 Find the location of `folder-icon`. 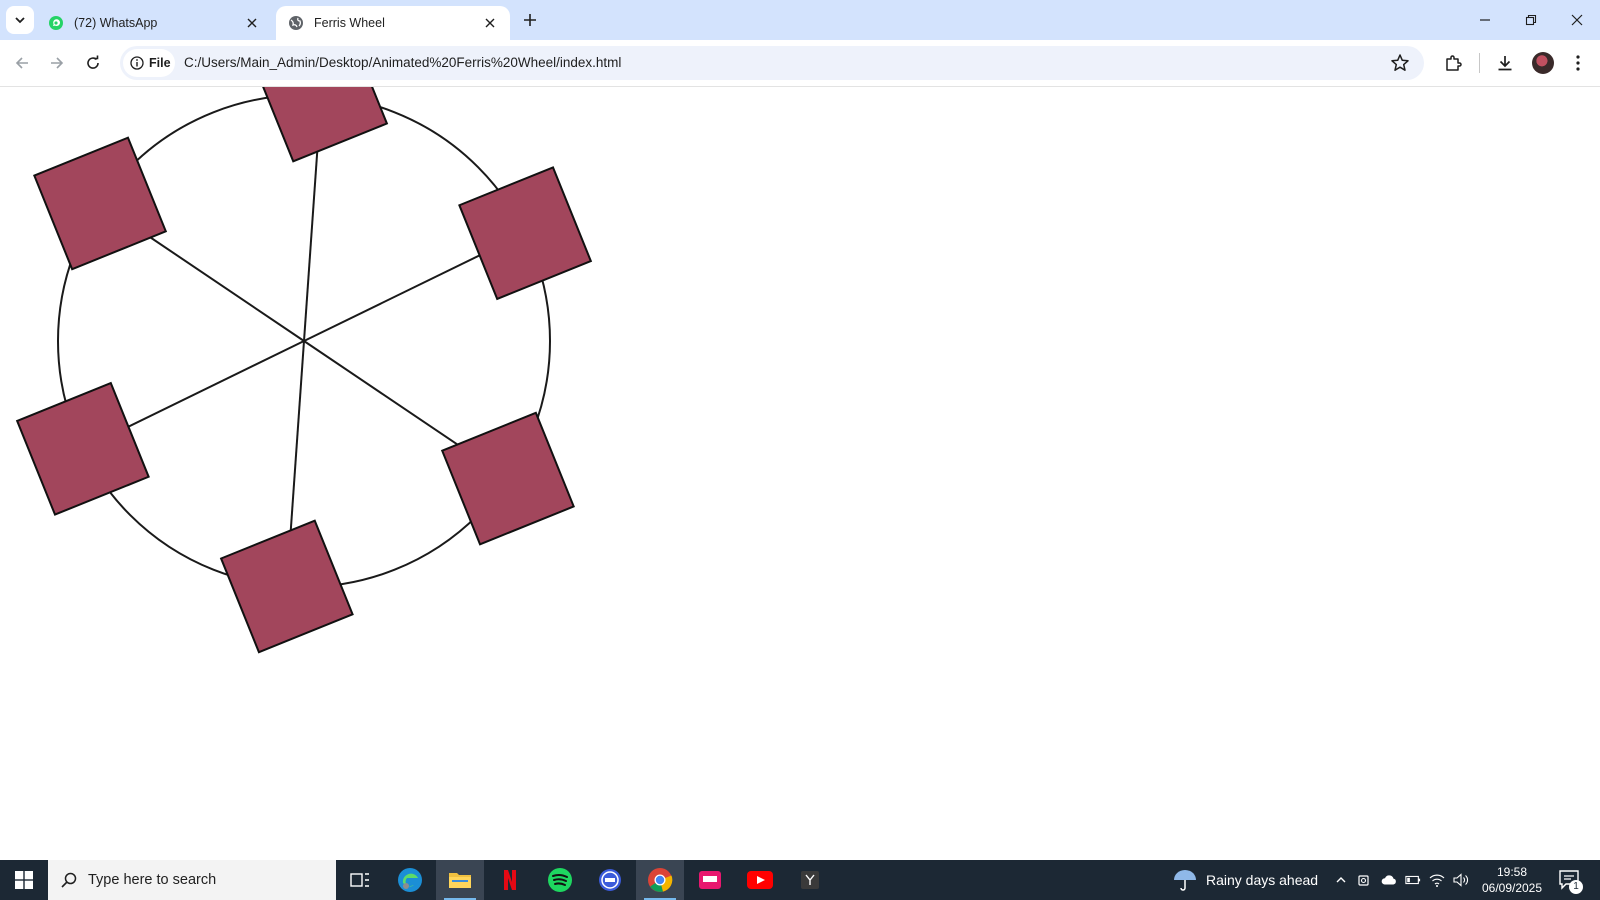

folder-icon is located at coordinates (460, 880).